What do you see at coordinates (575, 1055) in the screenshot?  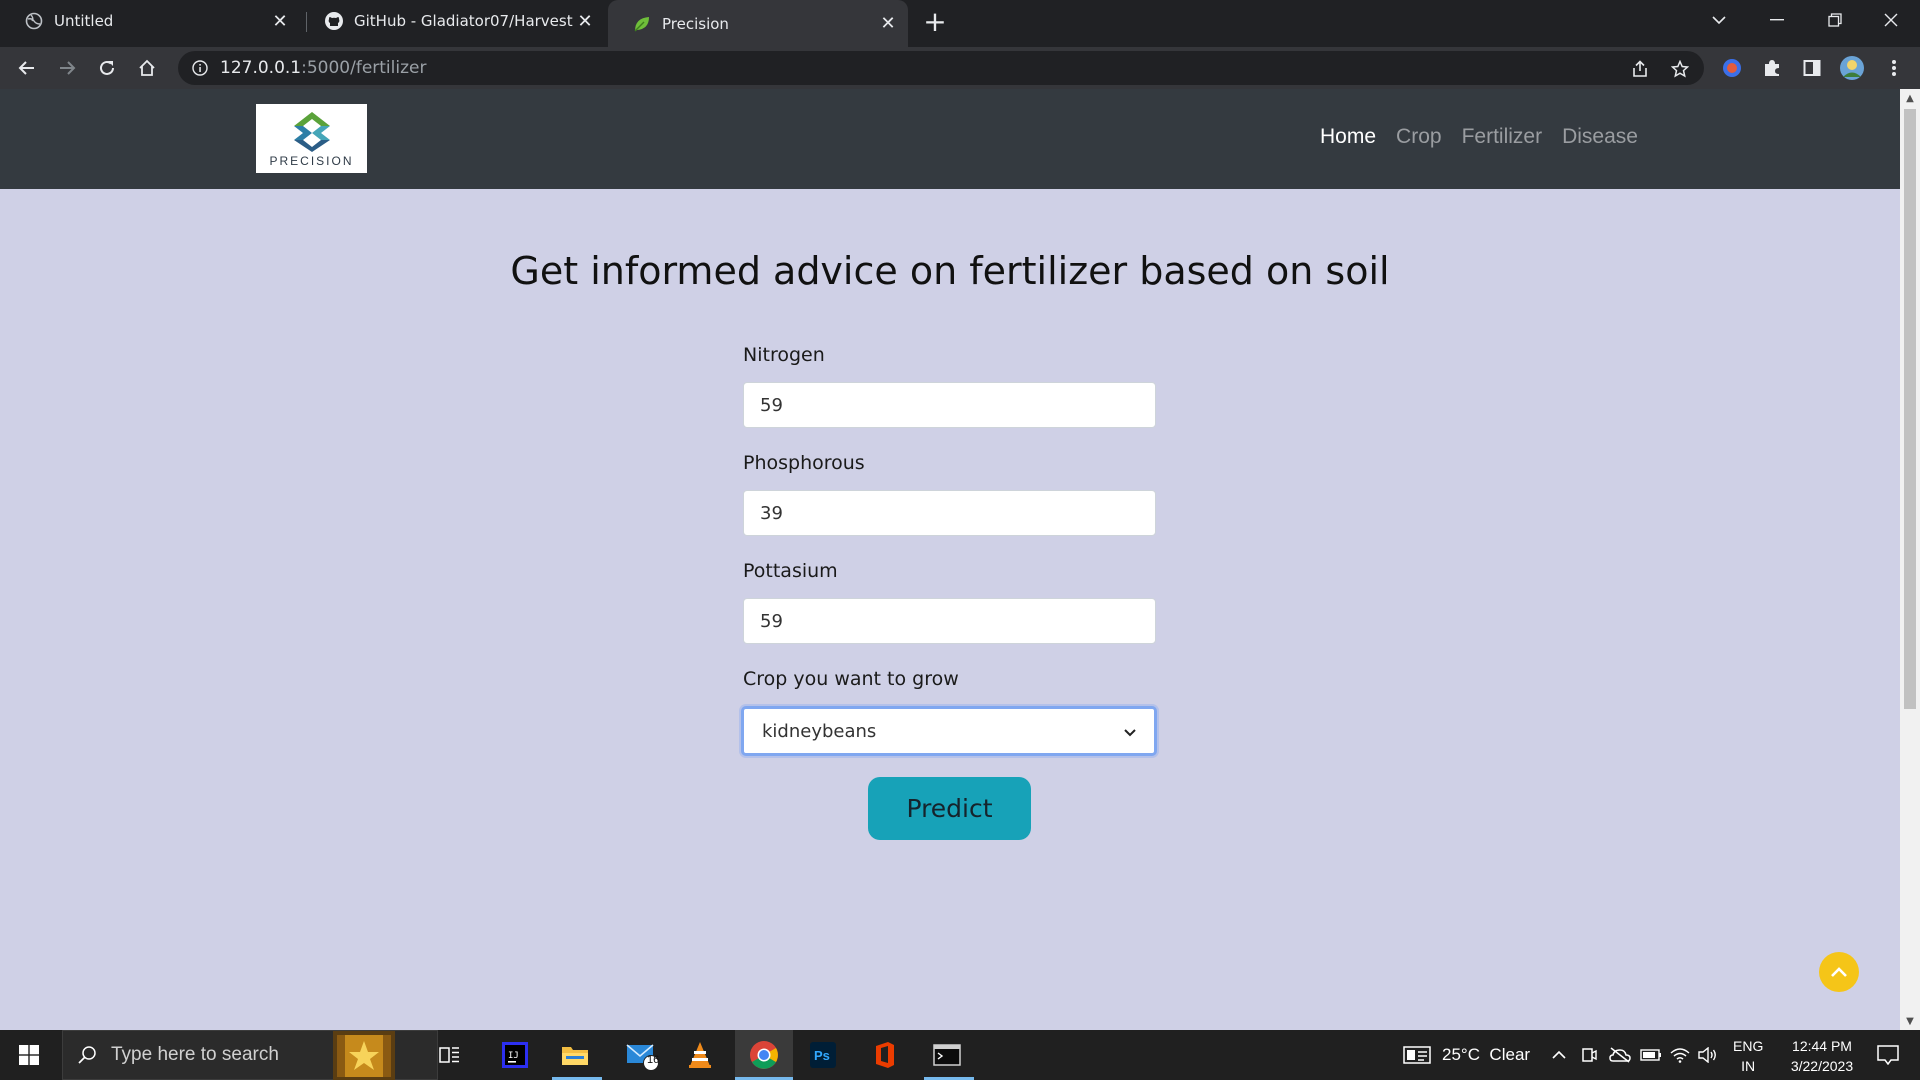 I see `file-explorer-icon` at bounding box center [575, 1055].